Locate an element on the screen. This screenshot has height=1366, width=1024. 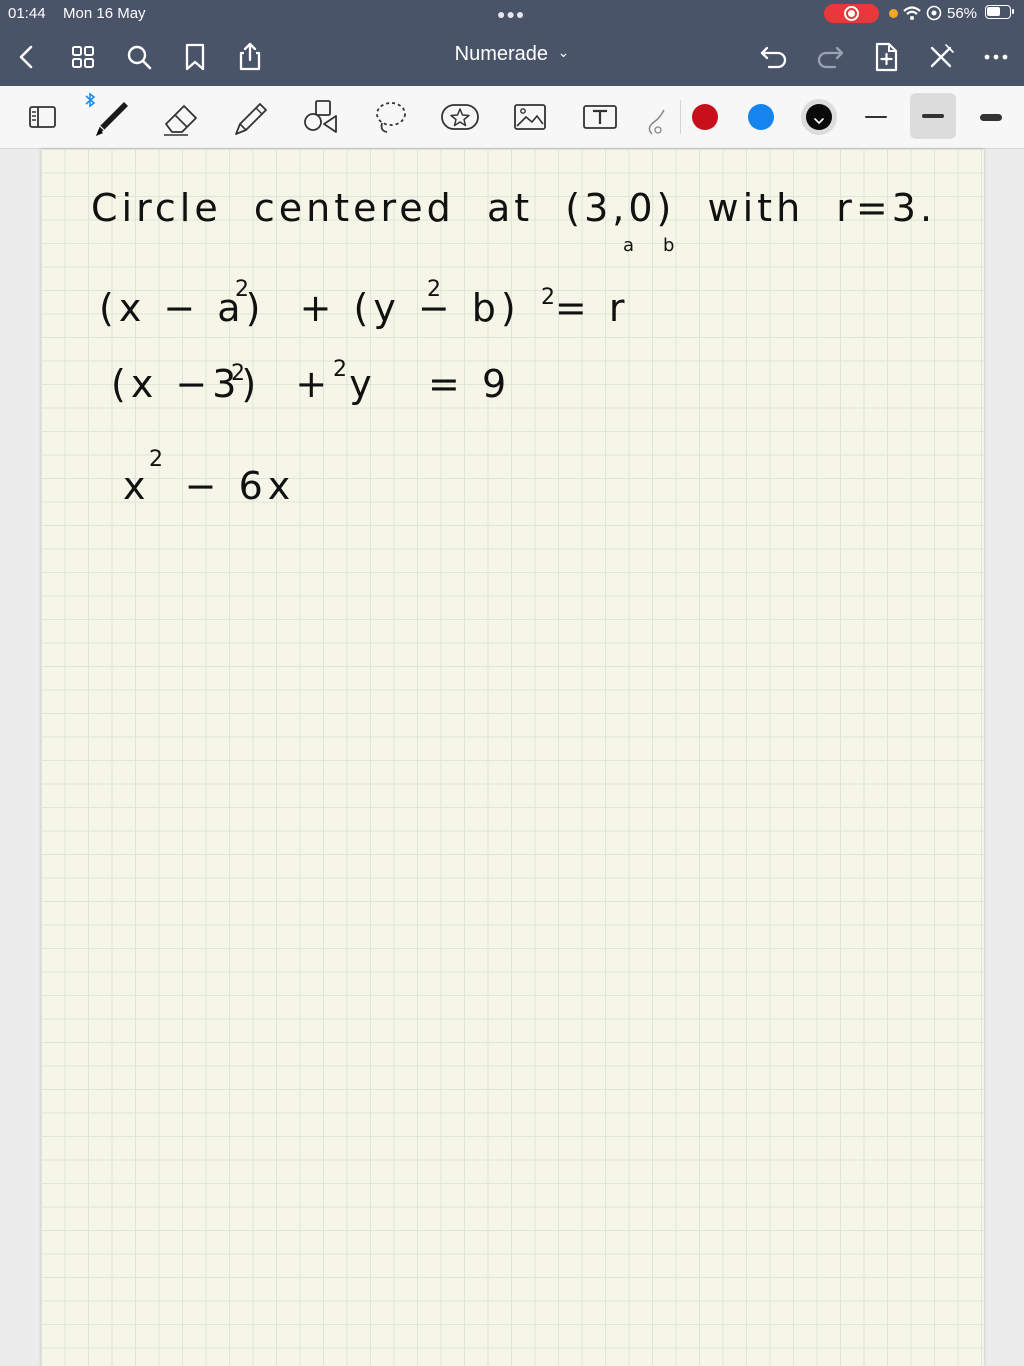
note-line-2-exponent-1: 2 is located at coordinates (242, 289).